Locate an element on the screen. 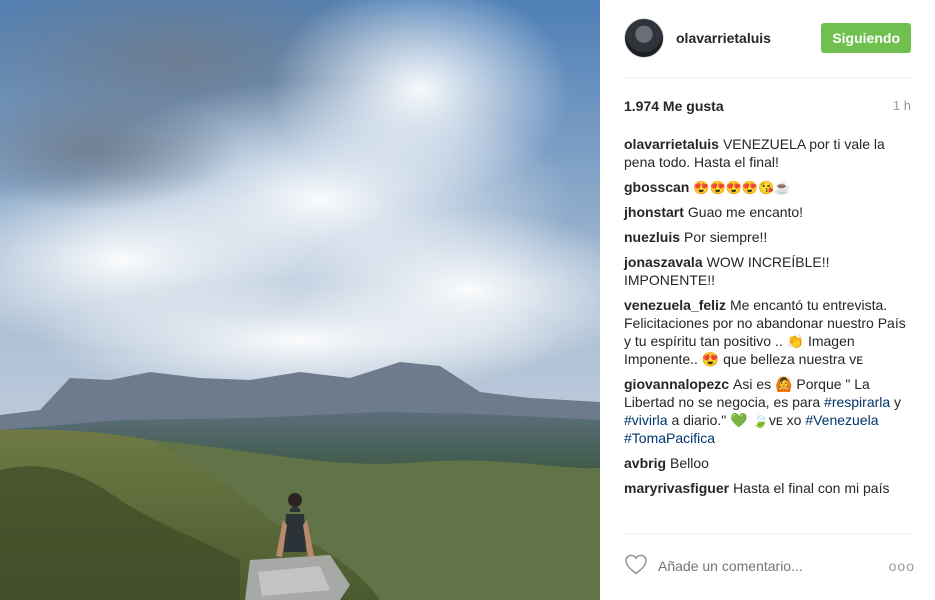  comment-item: avbrig Belloo is located at coordinates (767, 463).